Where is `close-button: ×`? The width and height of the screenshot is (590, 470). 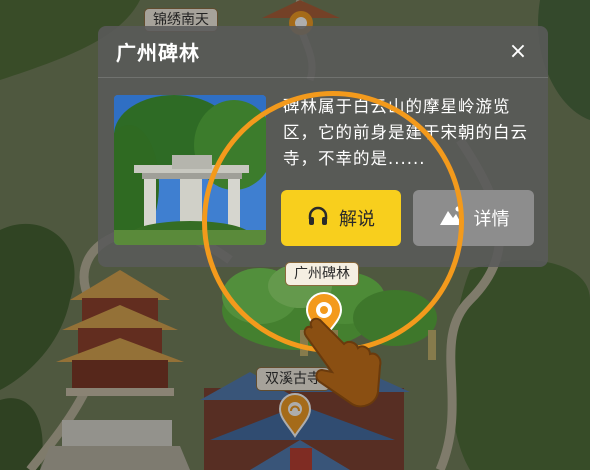 close-button: × is located at coordinates (518, 52).